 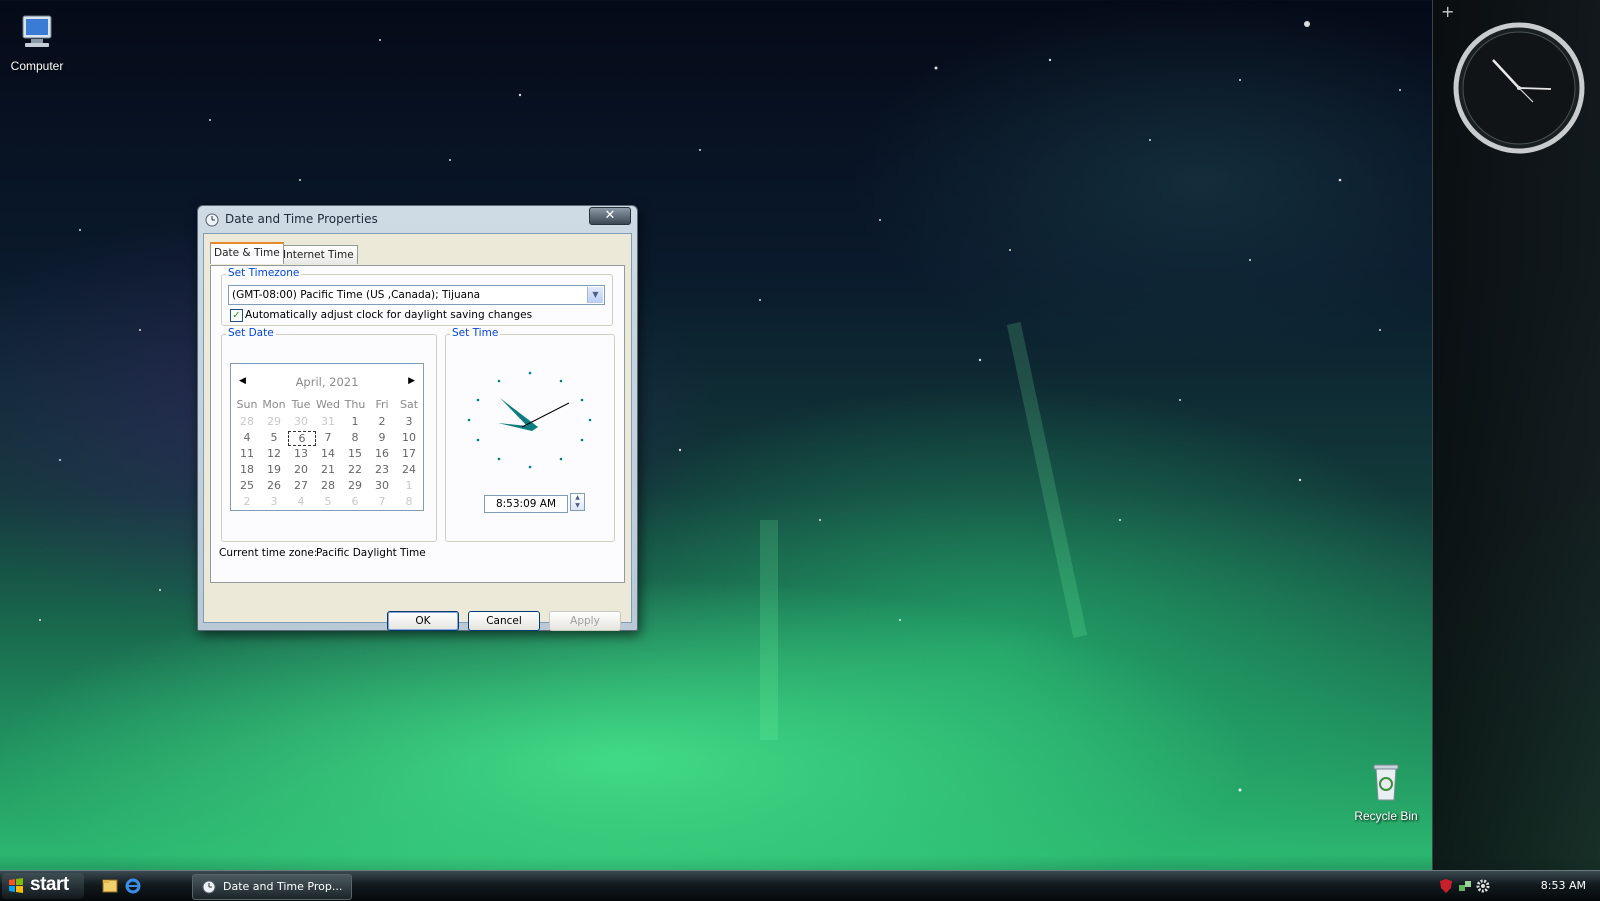 I want to click on time-spinner: ▲ ▼, so click(x=577, y=502).